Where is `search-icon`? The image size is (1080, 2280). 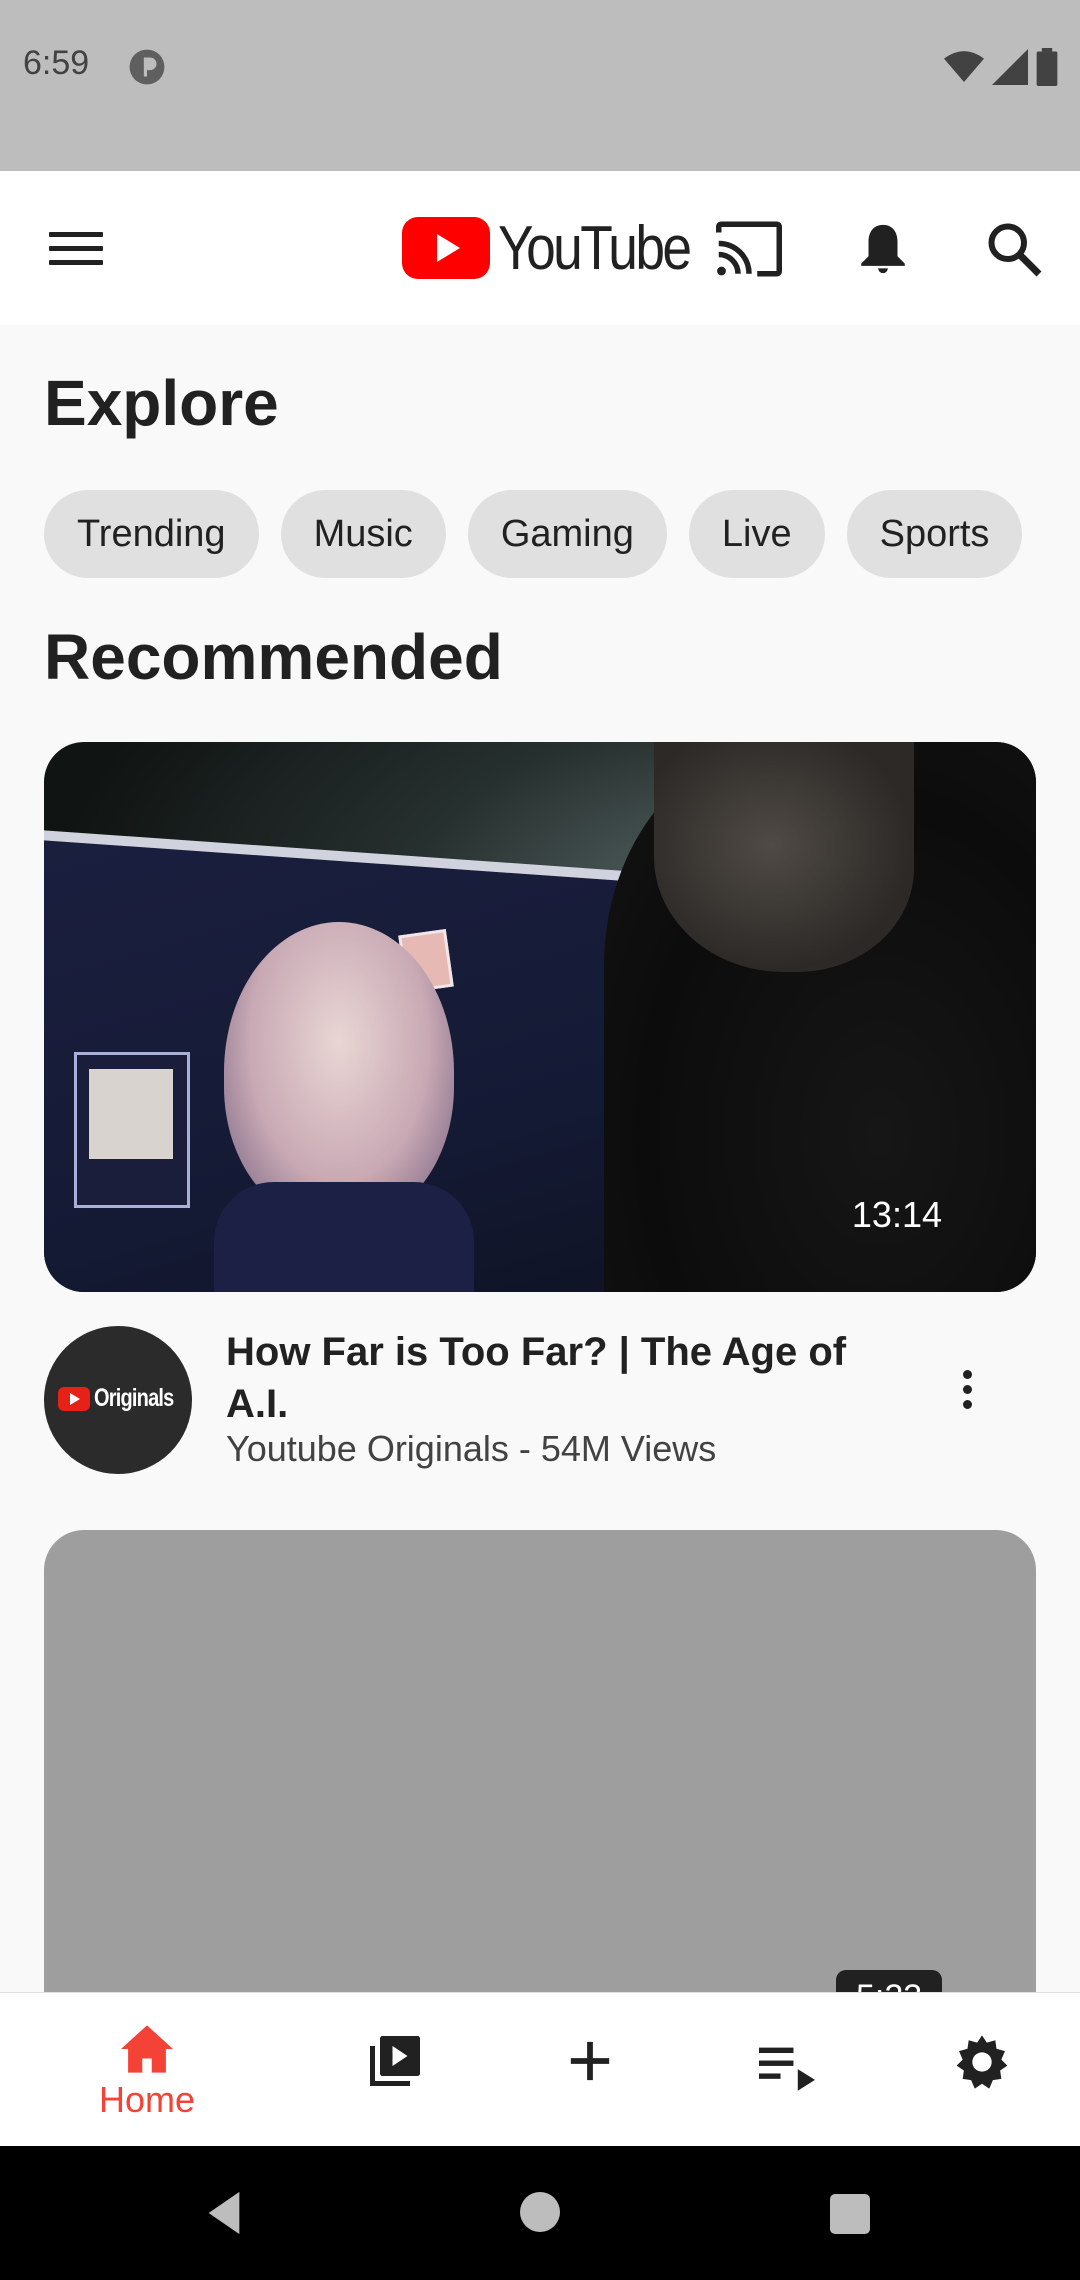 search-icon is located at coordinates (1014, 249).